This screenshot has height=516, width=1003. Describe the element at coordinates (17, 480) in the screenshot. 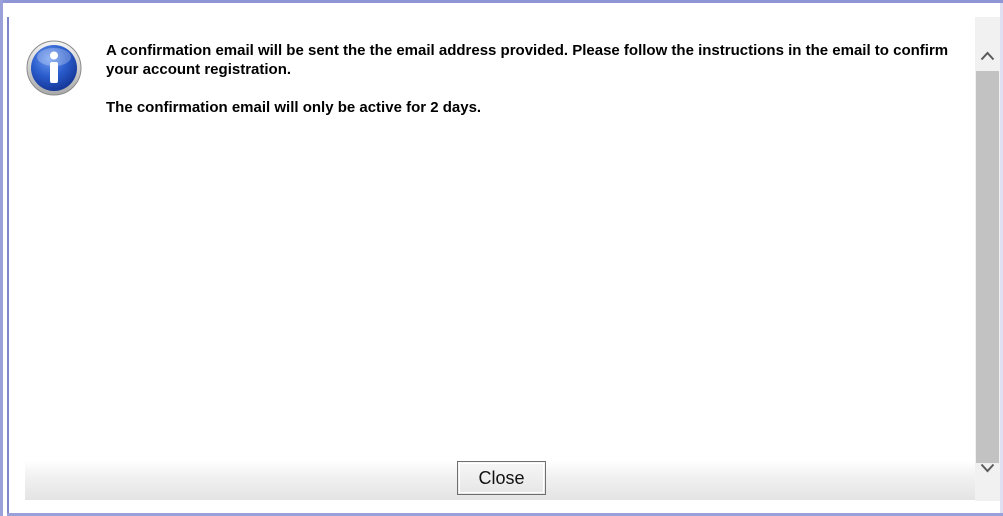

I see `footer-left-pad` at that location.